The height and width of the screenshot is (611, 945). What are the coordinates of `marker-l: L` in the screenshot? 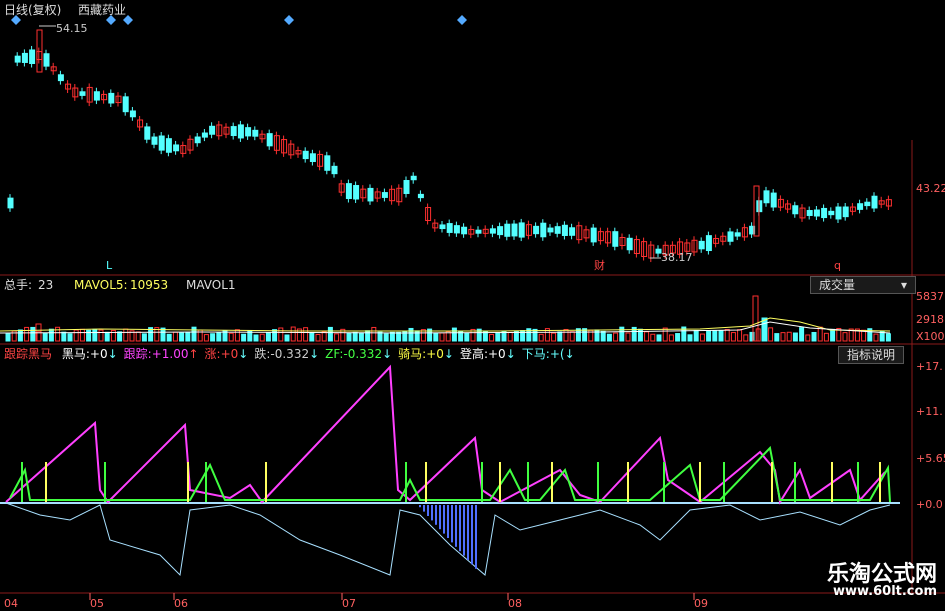 It's located at (109, 265).